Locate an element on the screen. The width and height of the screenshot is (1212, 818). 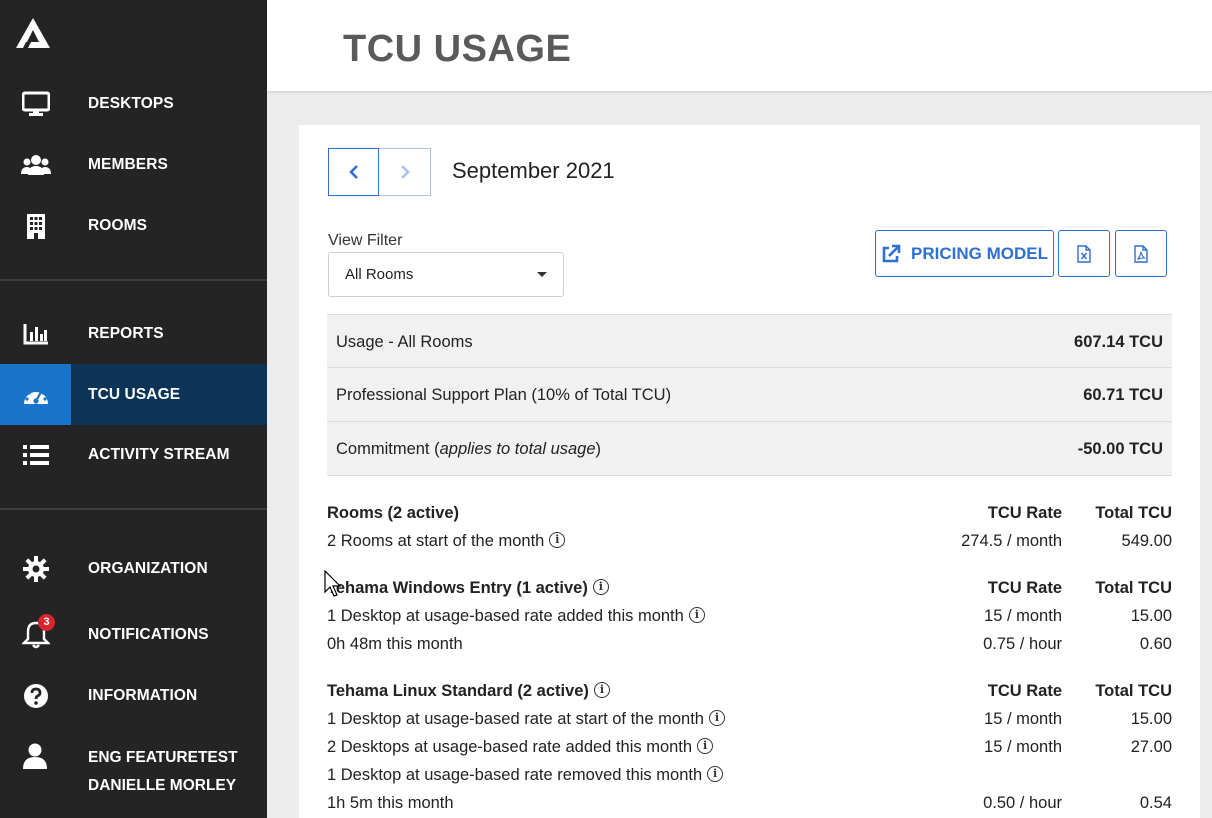
export-excel-button is located at coordinates (1084, 253).